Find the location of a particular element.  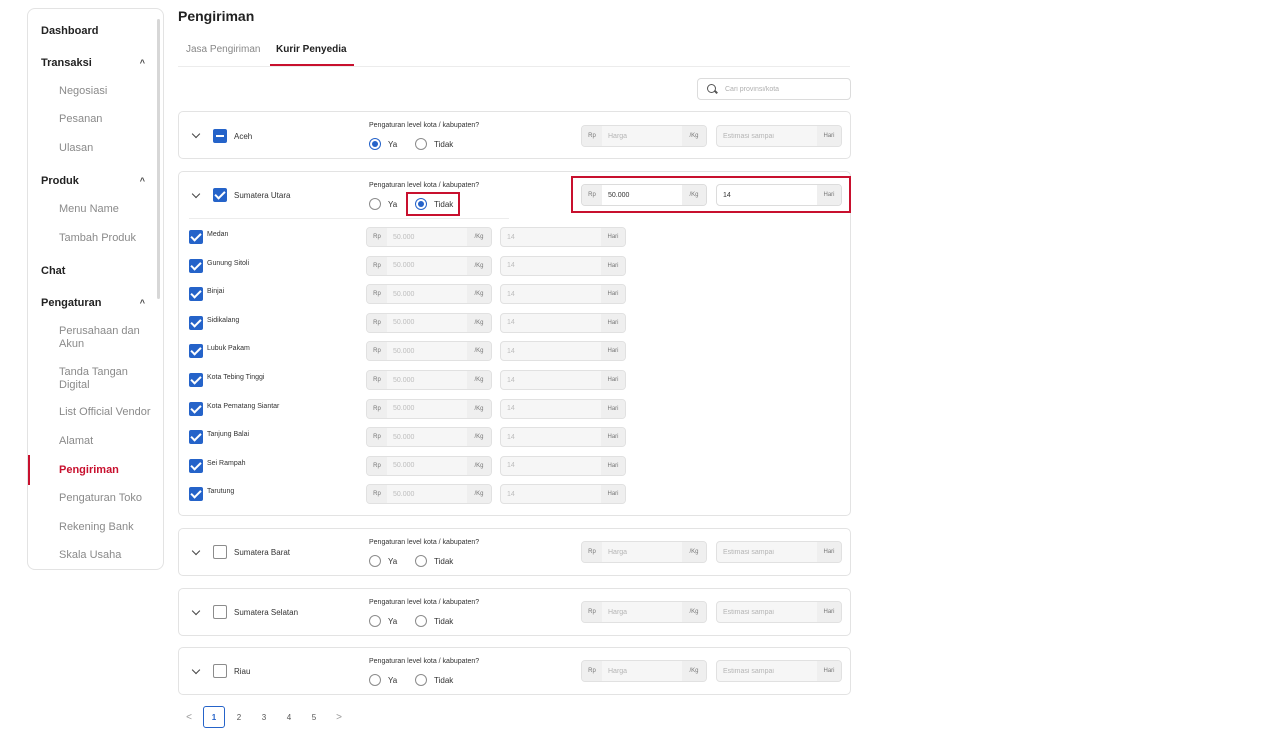

pagination-page-3: 3 is located at coordinates (264, 717).